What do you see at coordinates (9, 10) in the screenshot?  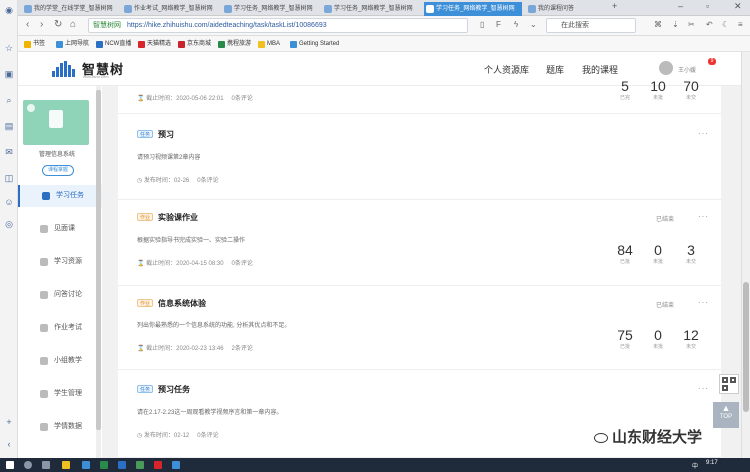 I see `browser-logo-icon: ◉` at bounding box center [9, 10].